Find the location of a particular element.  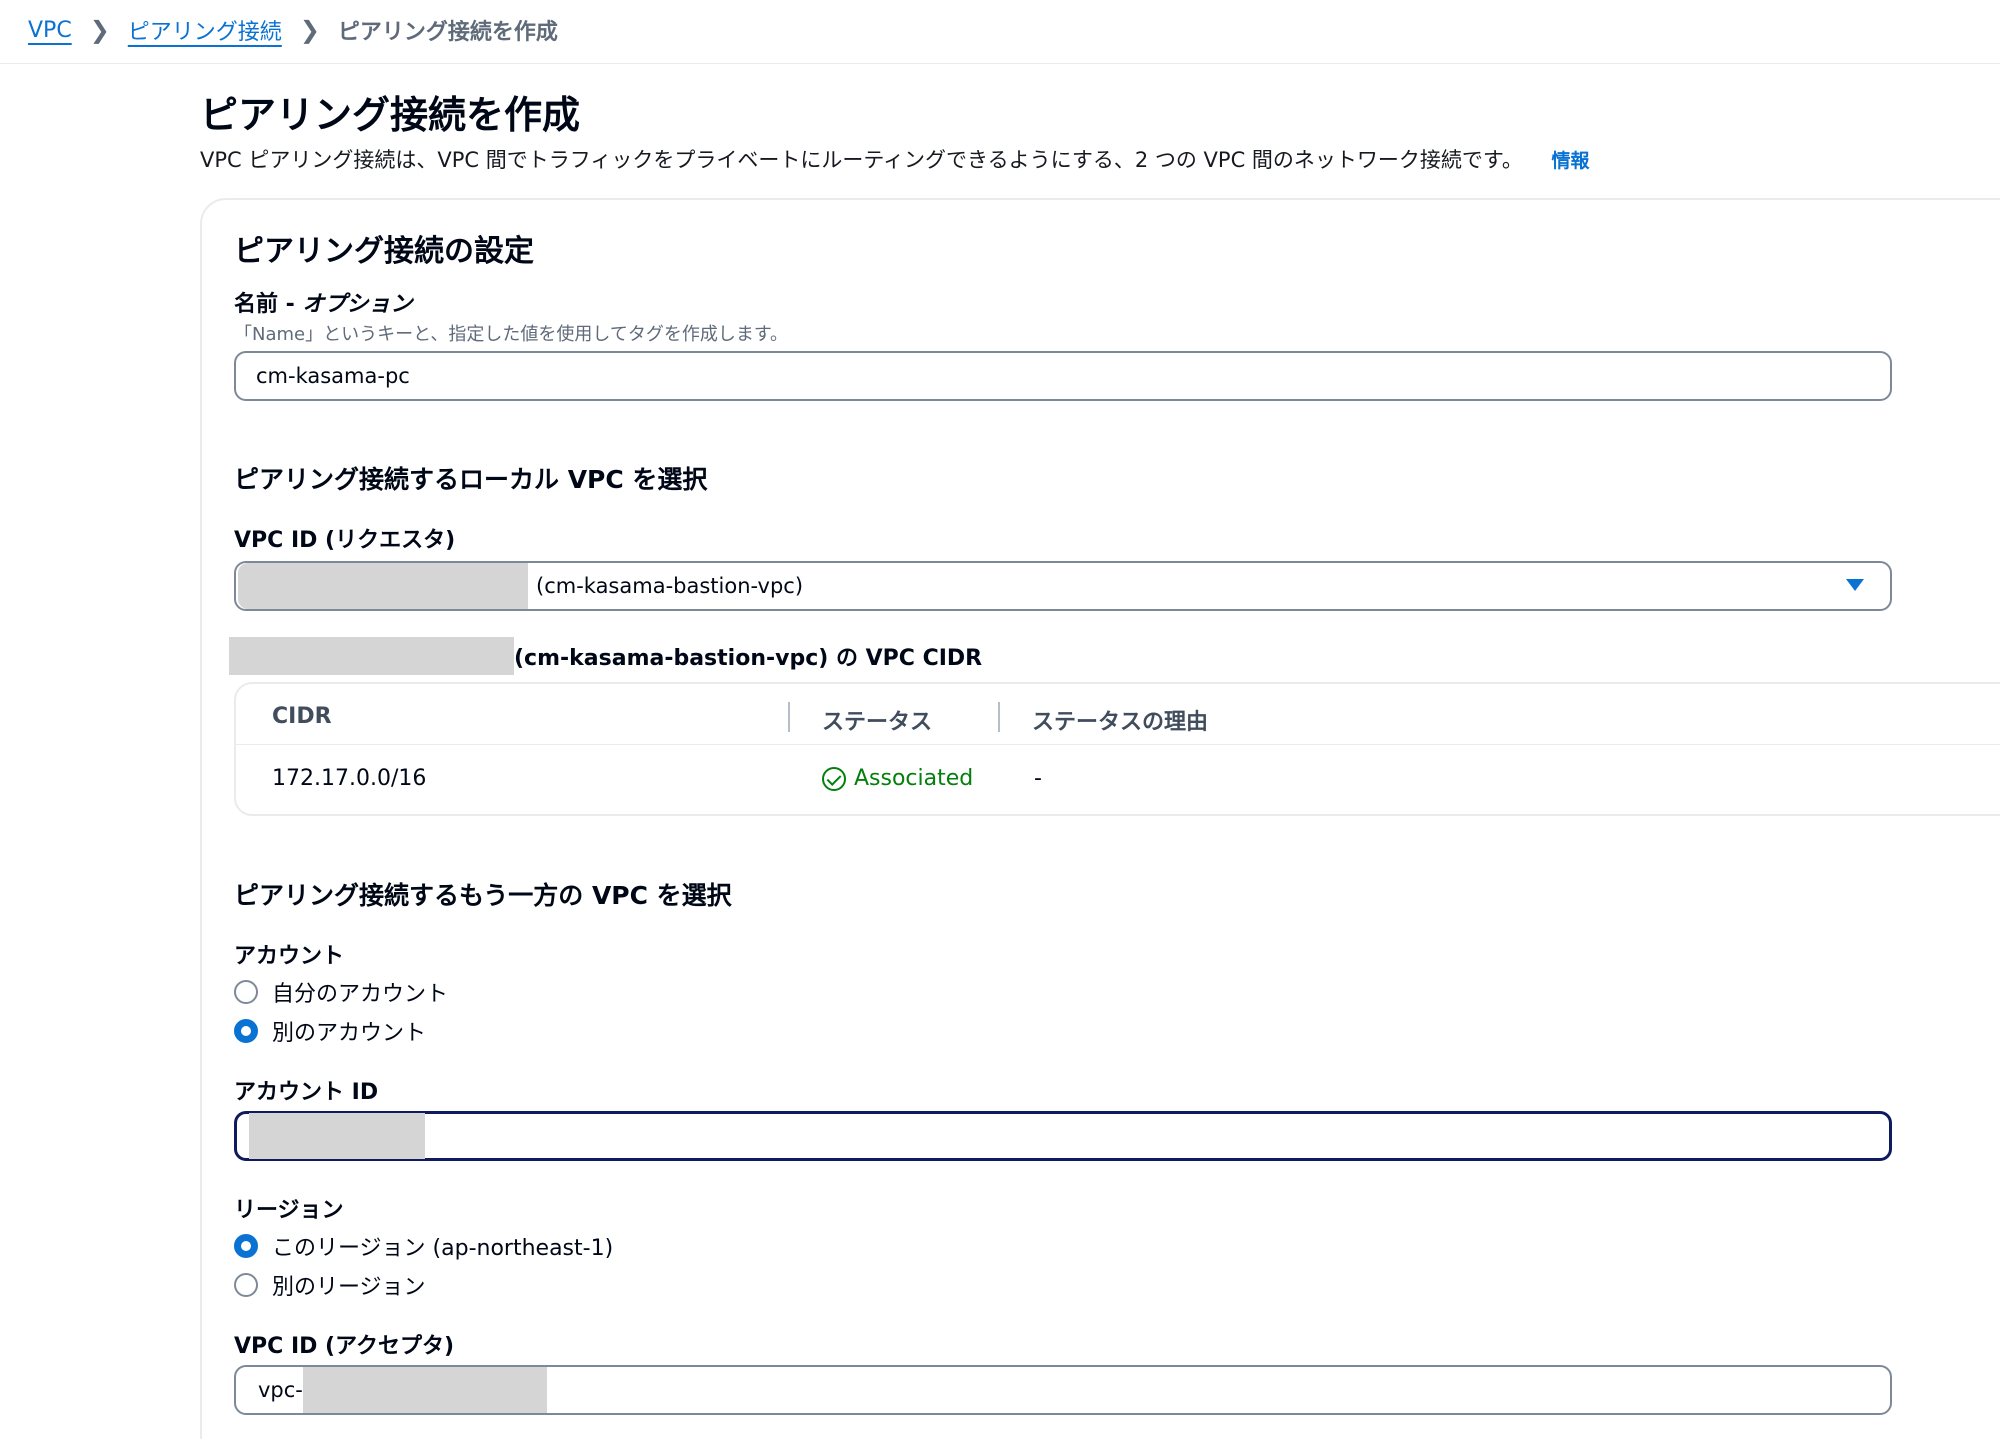

radio-this-region: このリージョン (ap-northeast-1) is located at coordinates (423, 1246).